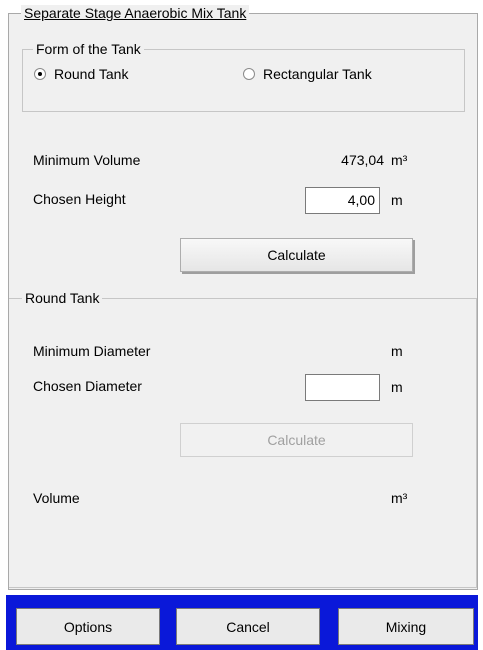 The image size is (483, 650). I want to click on mixing-label: Mixing, so click(406, 626).